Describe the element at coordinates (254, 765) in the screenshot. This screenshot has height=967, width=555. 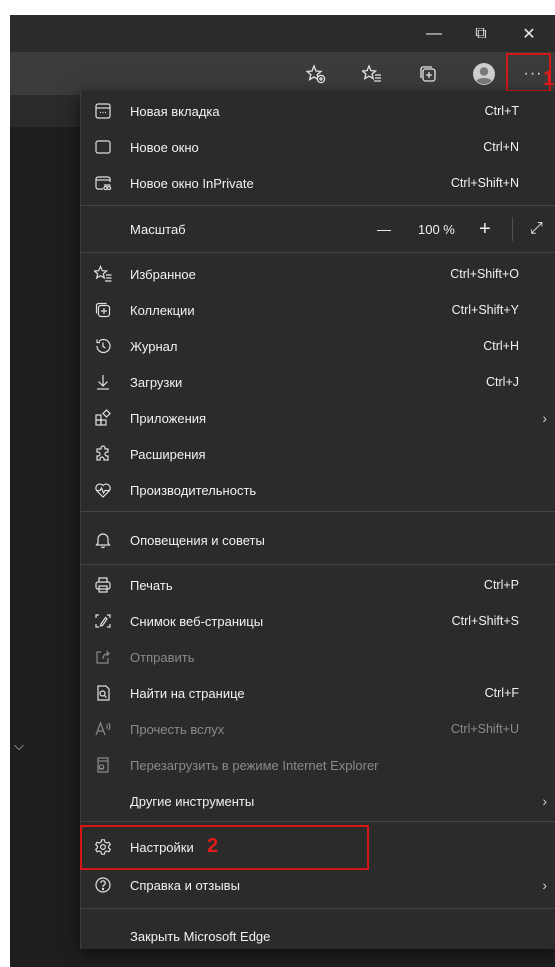
I see `menu-item-label: Перезагрузить в режиме Internet Explorer` at that location.